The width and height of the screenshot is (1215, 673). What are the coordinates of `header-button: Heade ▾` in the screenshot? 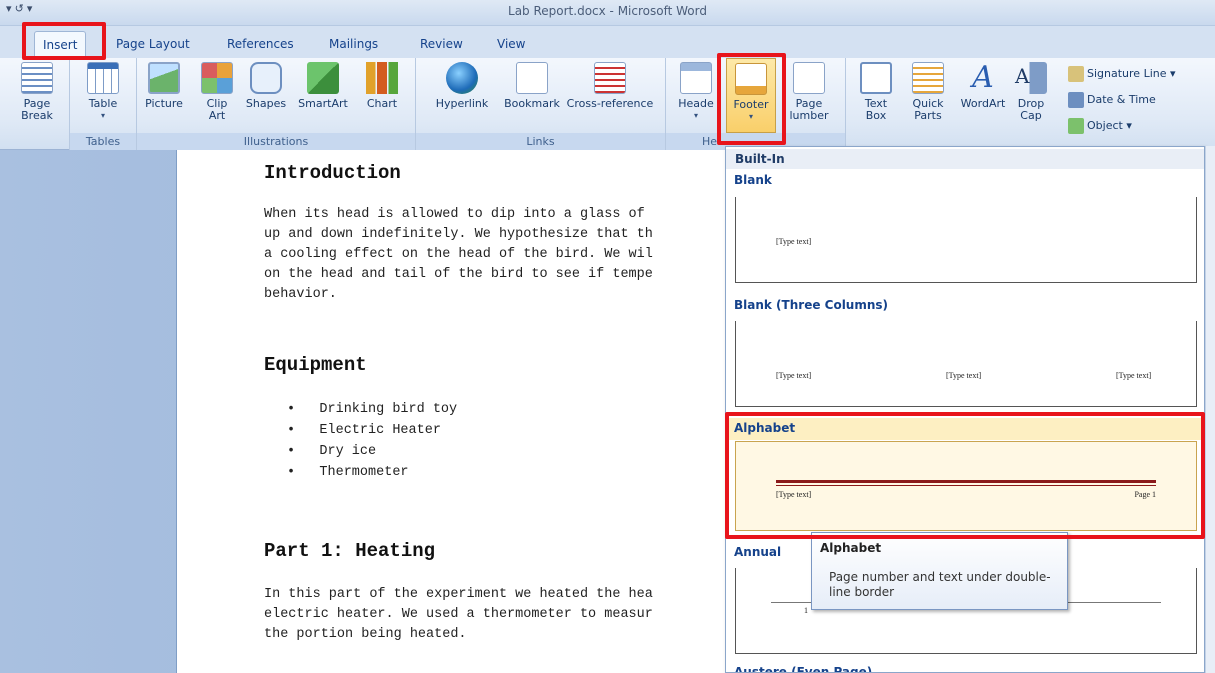 It's located at (696, 92).